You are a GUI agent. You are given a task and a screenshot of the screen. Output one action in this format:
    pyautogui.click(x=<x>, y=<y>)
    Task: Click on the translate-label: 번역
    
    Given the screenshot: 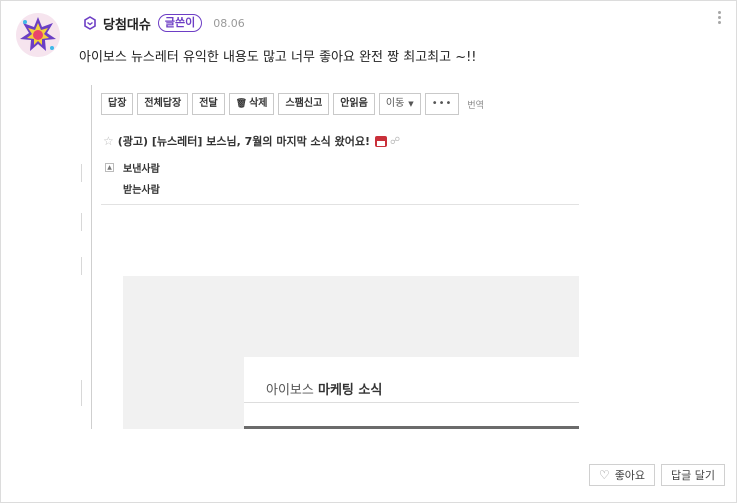 What is the action you would take?
    pyautogui.click(x=475, y=105)
    